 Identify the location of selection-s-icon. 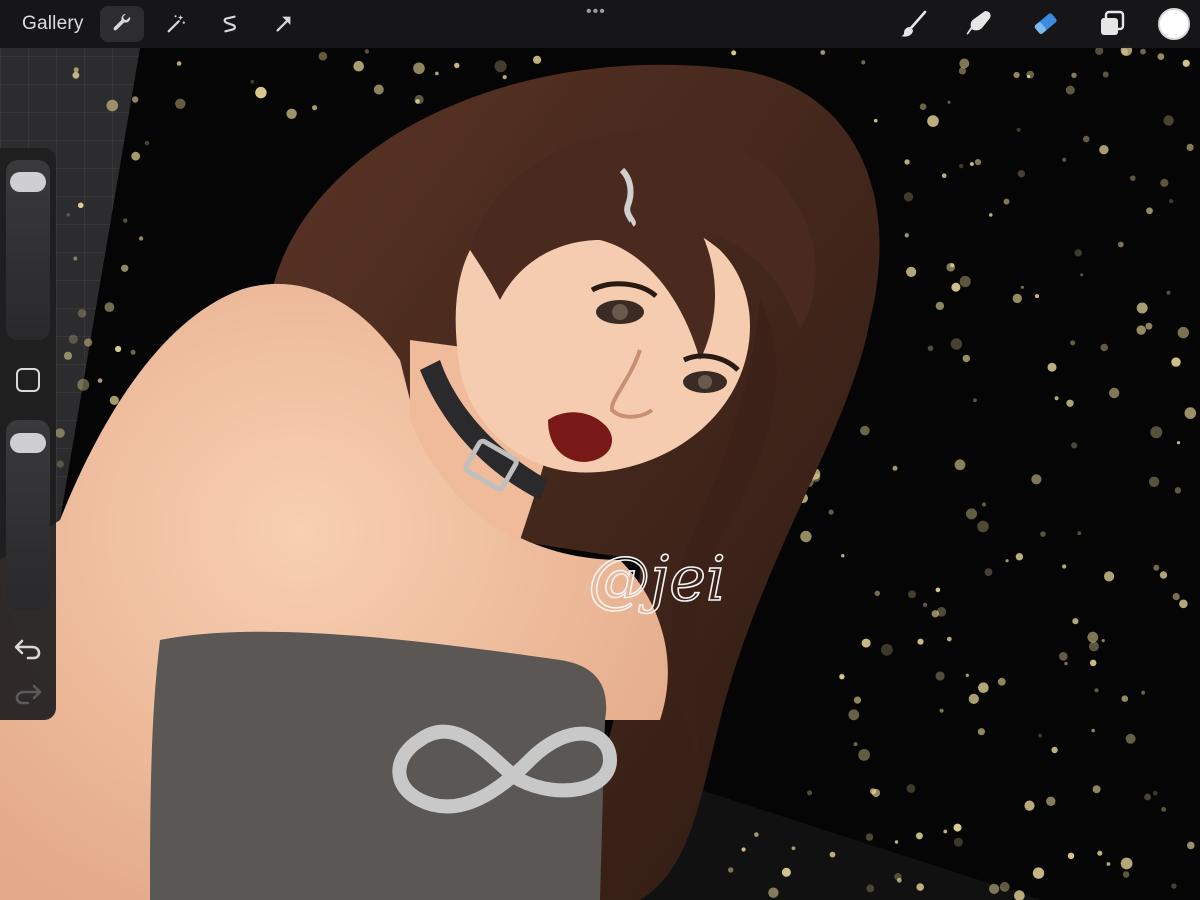
(229, 24).